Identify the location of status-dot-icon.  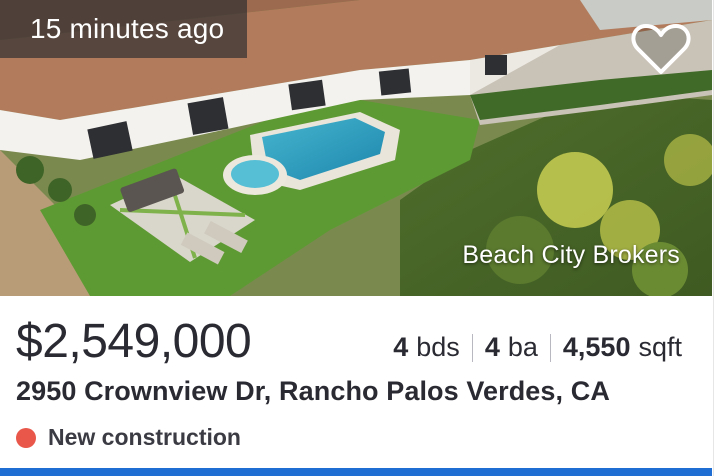
(26, 437).